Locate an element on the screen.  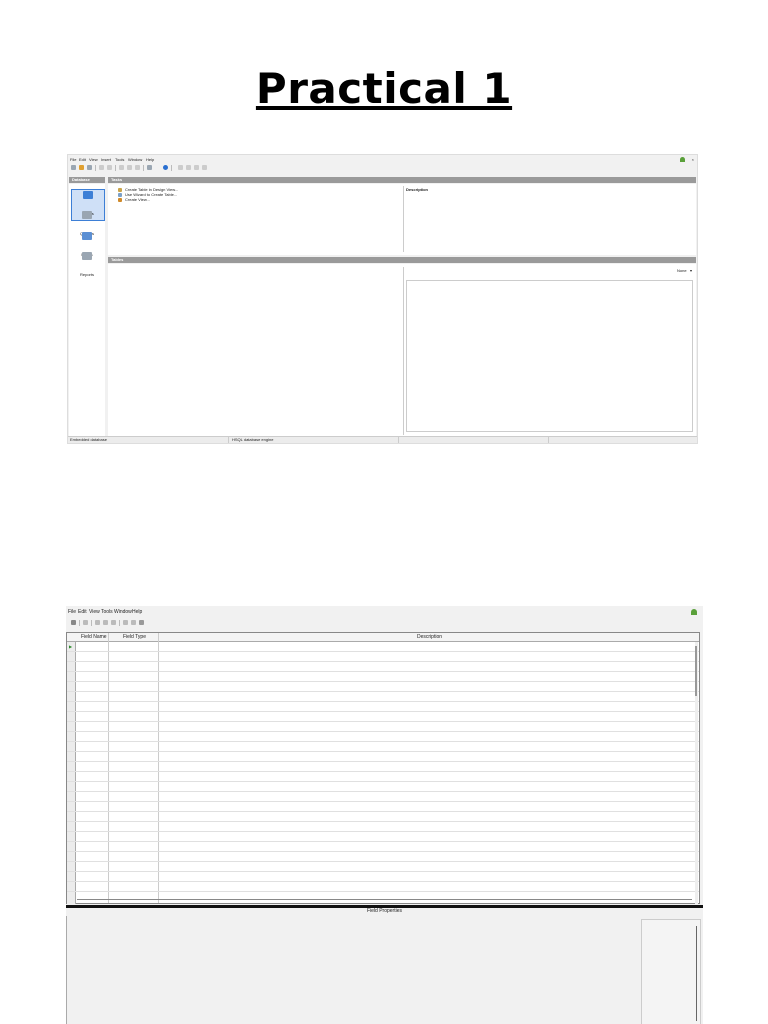
field-properties-panel is located at coordinates (384, 970).